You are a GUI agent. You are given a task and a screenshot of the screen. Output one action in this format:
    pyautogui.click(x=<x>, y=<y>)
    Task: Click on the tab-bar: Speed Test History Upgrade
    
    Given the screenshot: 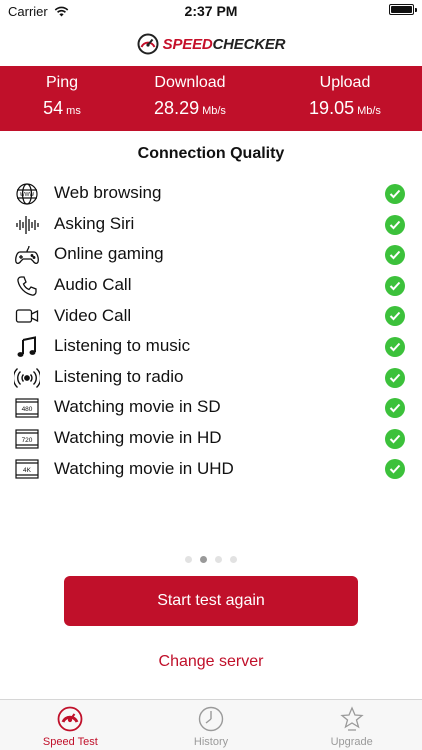 What is the action you would take?
    pyautogui.click(x=211, y=724)
    